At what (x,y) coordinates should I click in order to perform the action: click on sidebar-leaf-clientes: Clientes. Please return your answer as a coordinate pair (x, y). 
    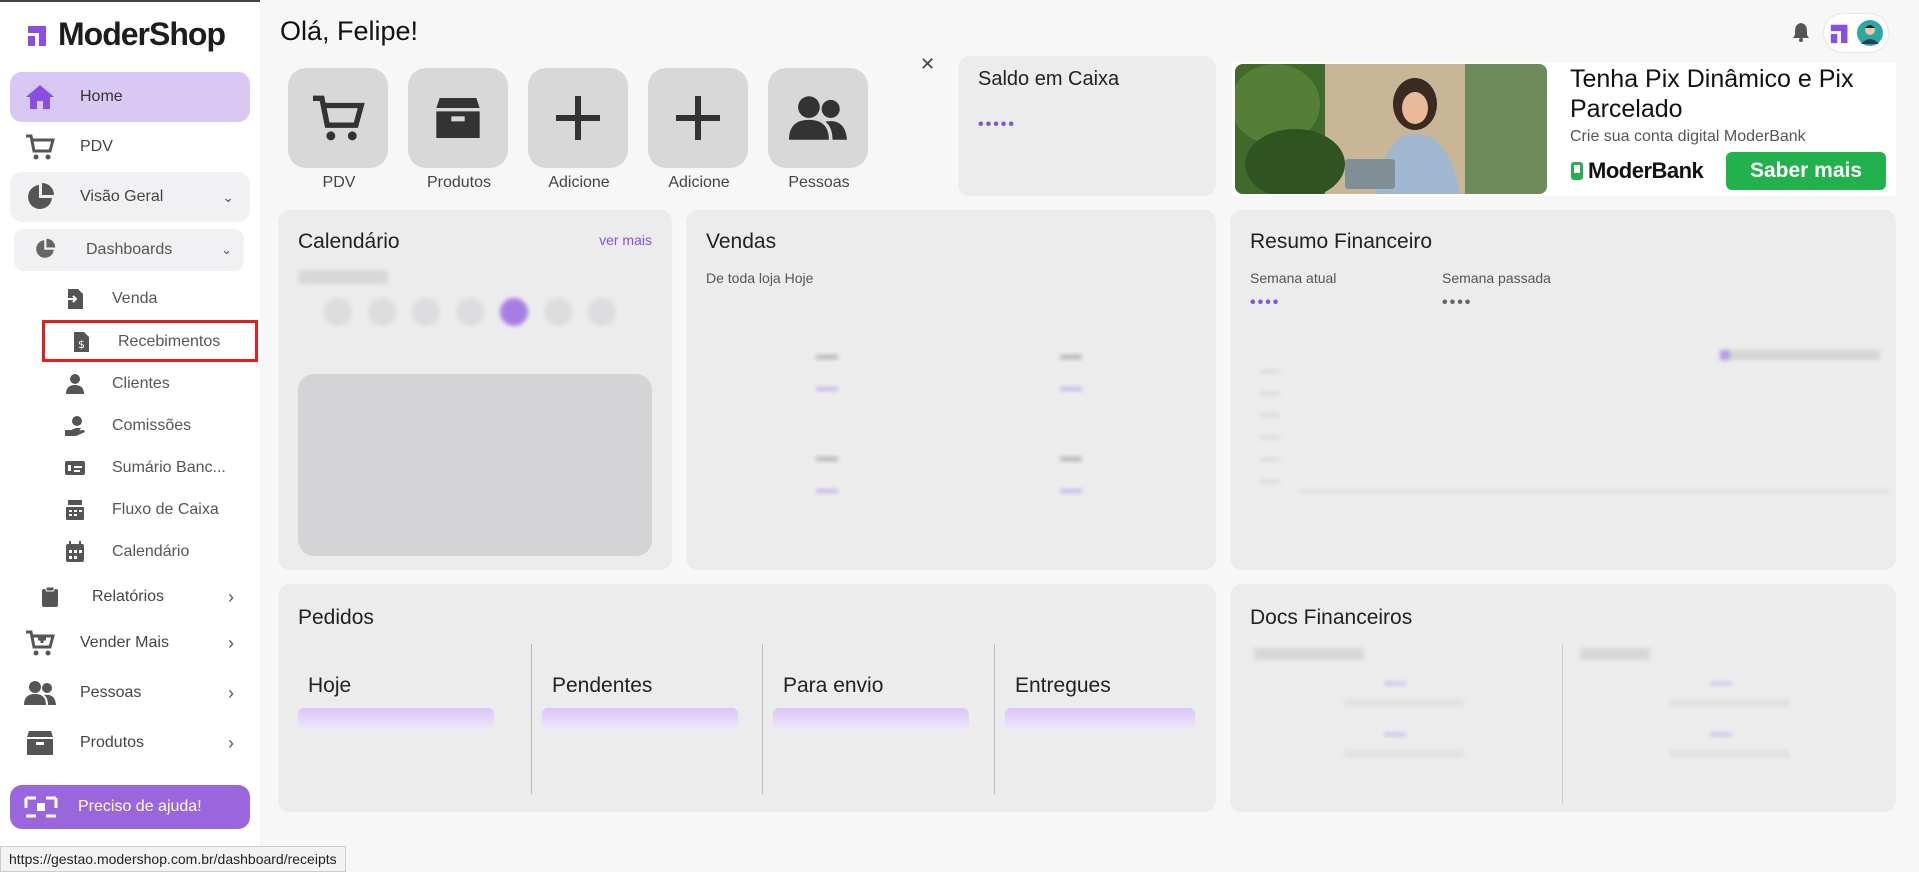
    Looking at the image, I should click on (117, 384).